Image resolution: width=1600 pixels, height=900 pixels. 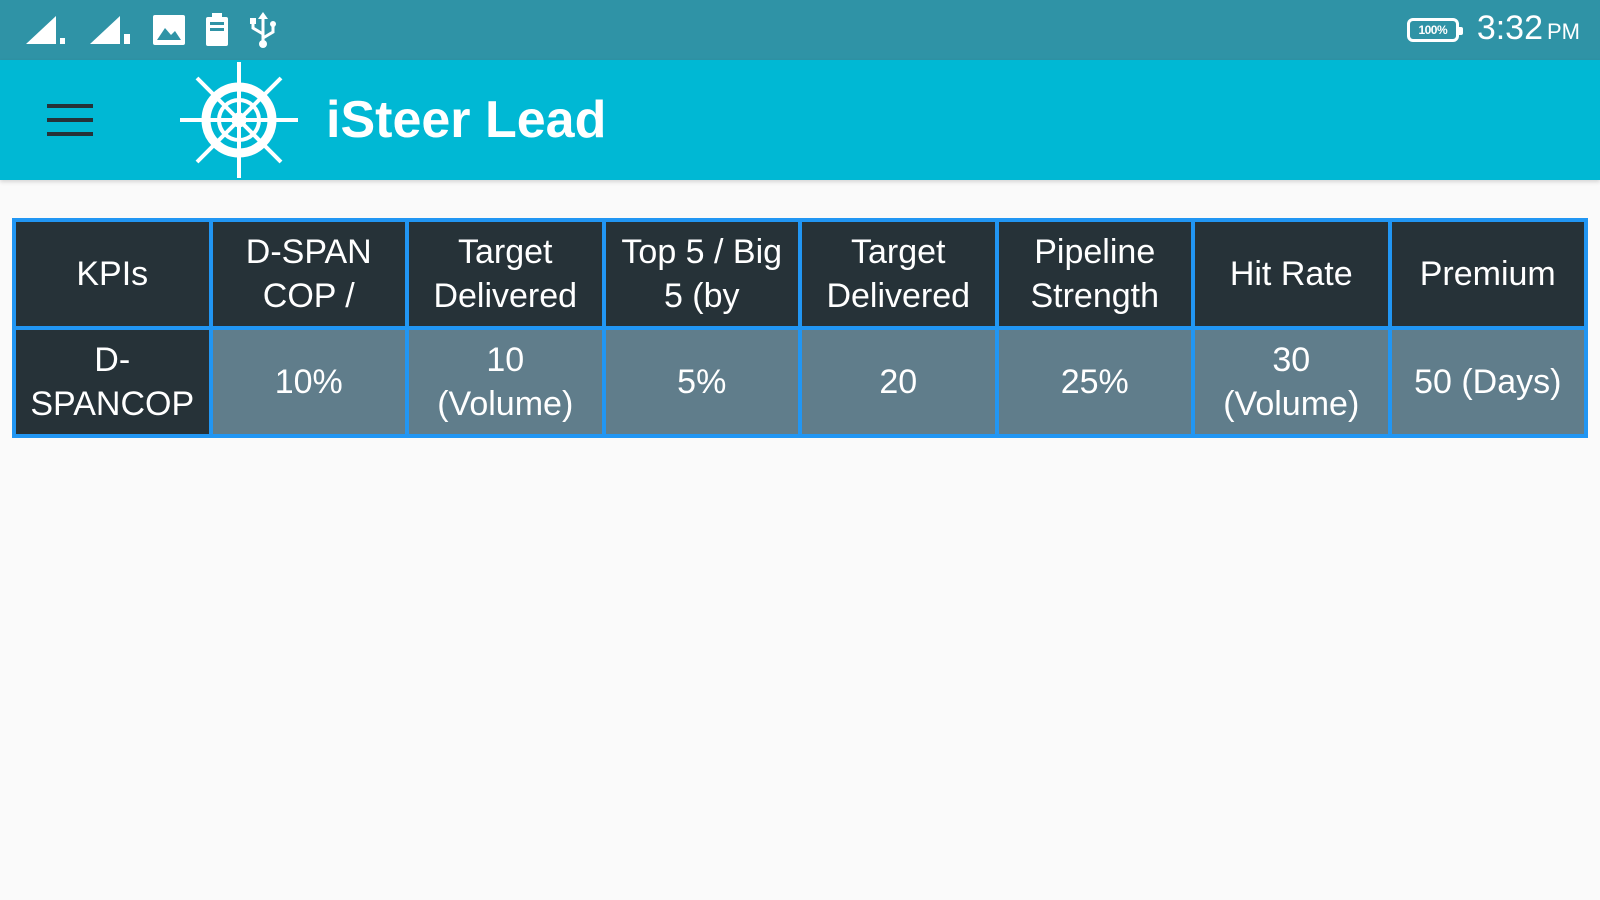 I want to click on menu-button, so click(x=70, y=120).